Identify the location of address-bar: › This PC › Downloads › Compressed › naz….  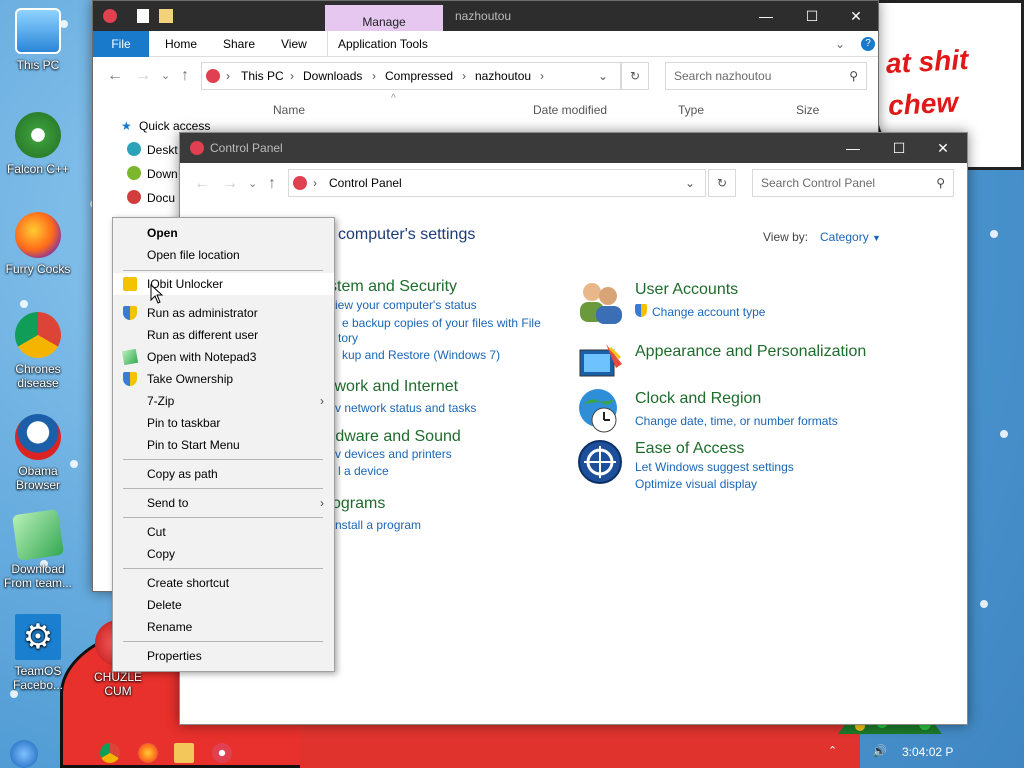
(411, 76).